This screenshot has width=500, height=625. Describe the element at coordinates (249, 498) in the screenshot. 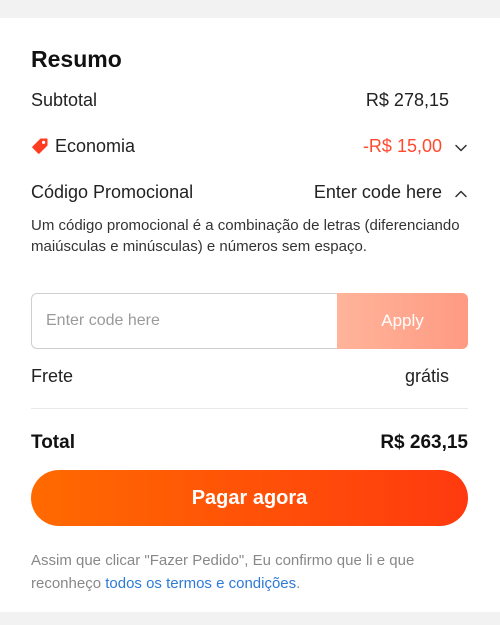

I see `pay-now-button: Pagar agora` at that location.